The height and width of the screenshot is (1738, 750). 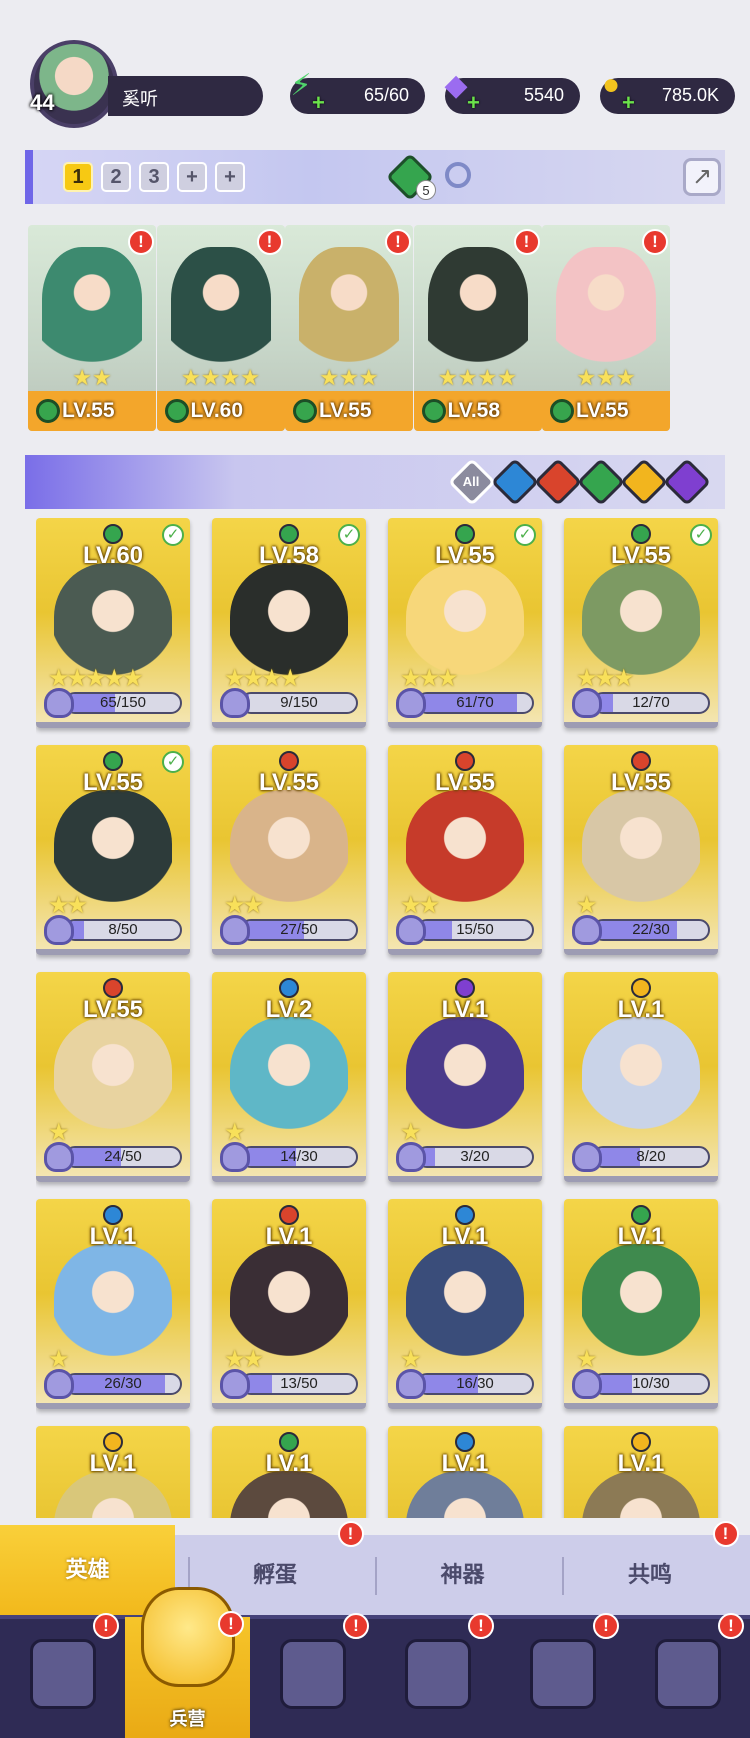 I want to click on nav-item-castle: !, so click(x=437, y=1675).